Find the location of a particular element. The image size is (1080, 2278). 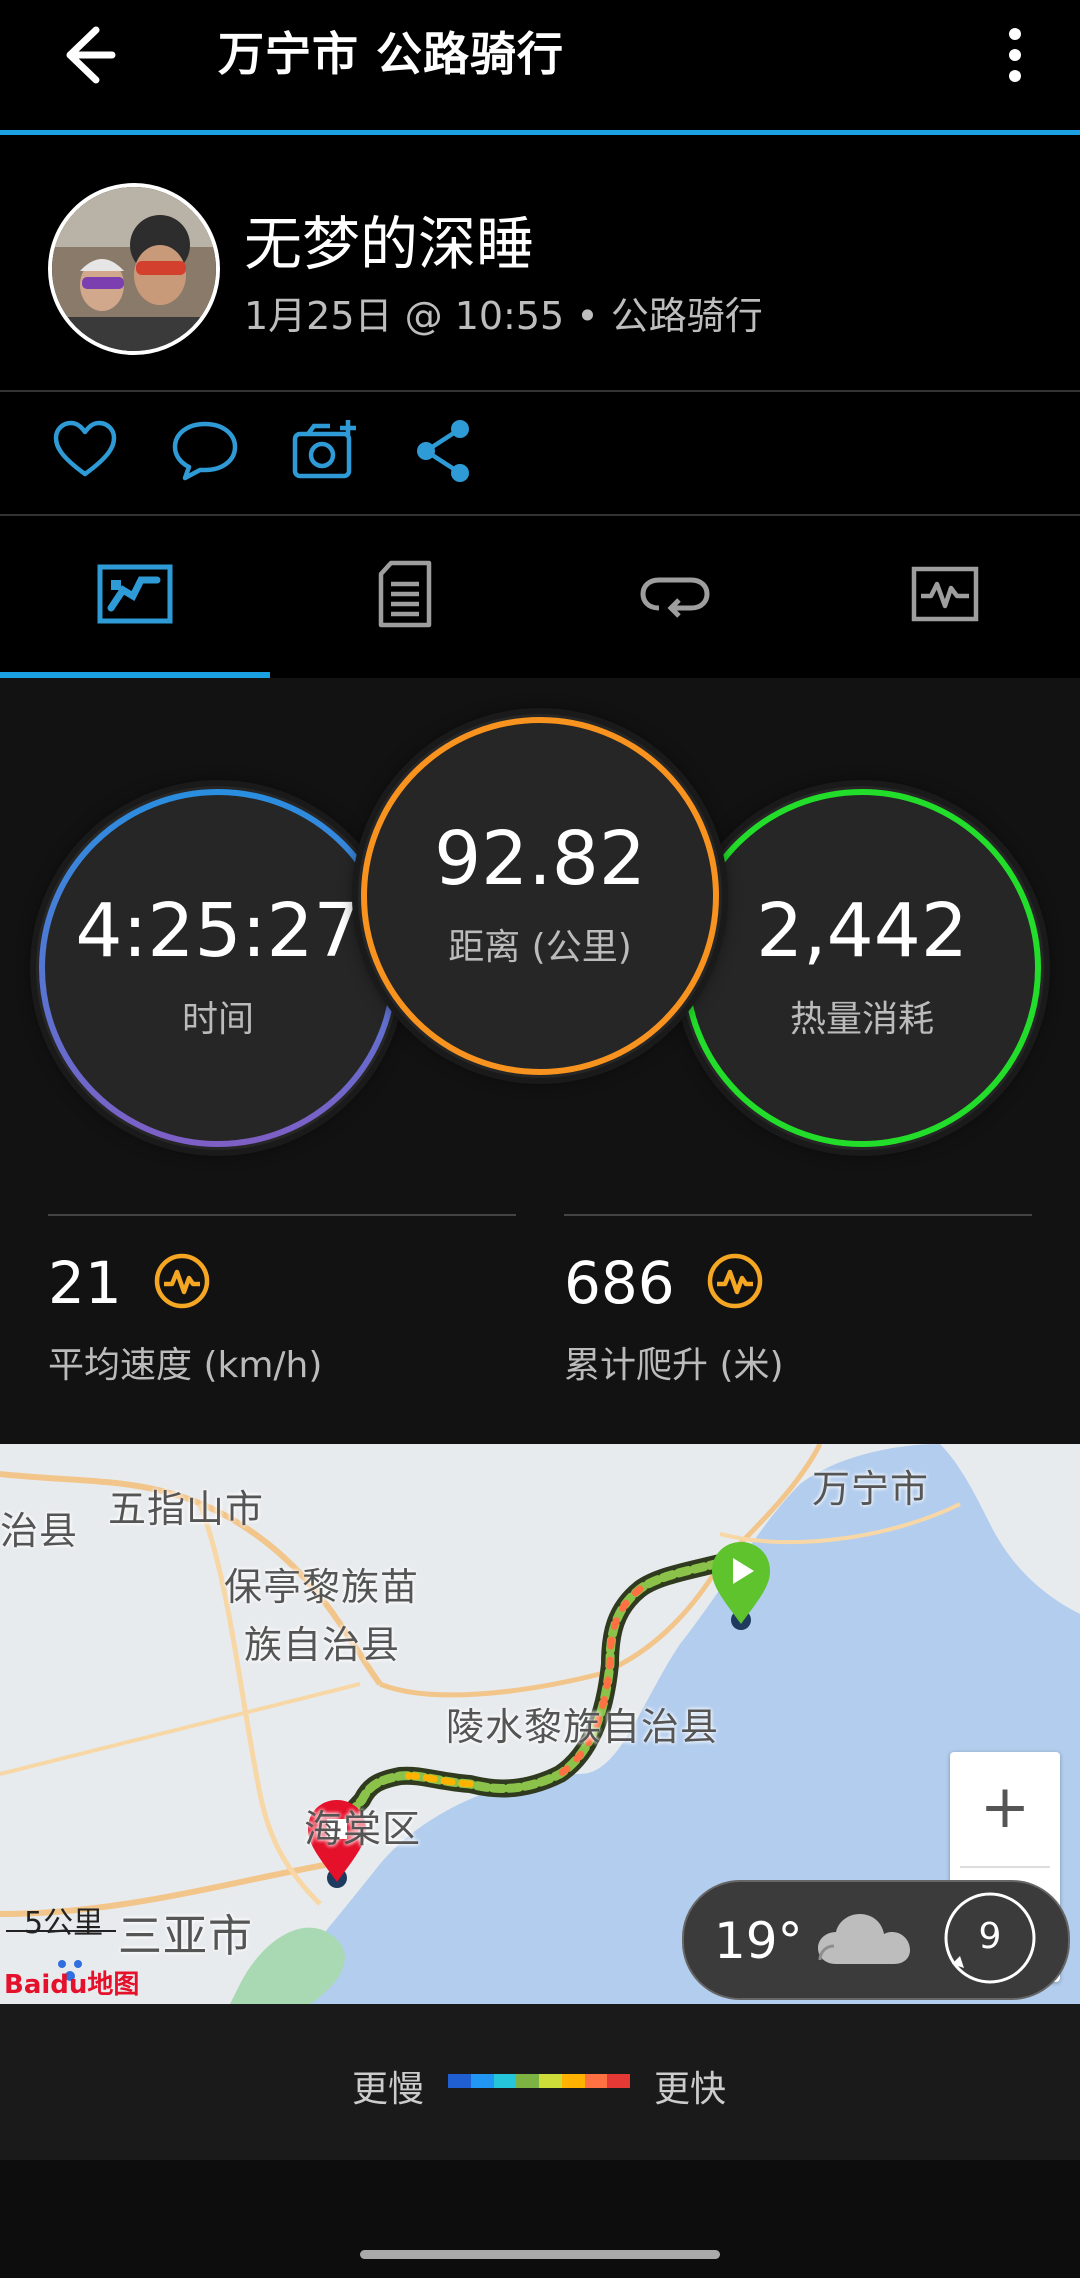

tab-laps is located at coordinates (675, 596).